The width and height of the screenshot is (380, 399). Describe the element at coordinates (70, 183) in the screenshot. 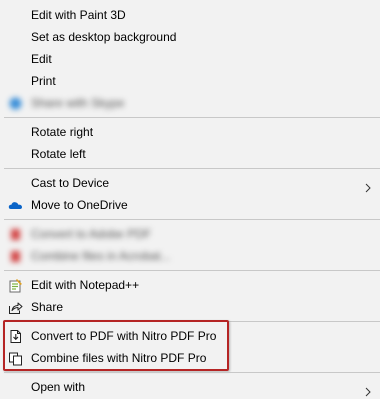

I see `menu-item-label: Cast to Device` at that location.